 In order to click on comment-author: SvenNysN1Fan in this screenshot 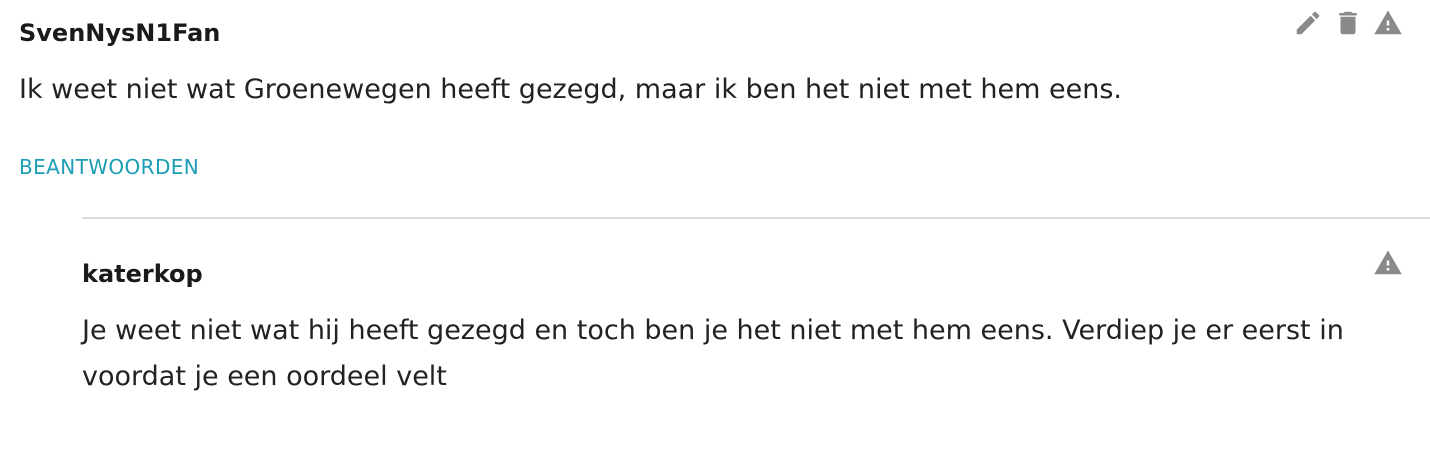, I will do `click(119, 33)`.